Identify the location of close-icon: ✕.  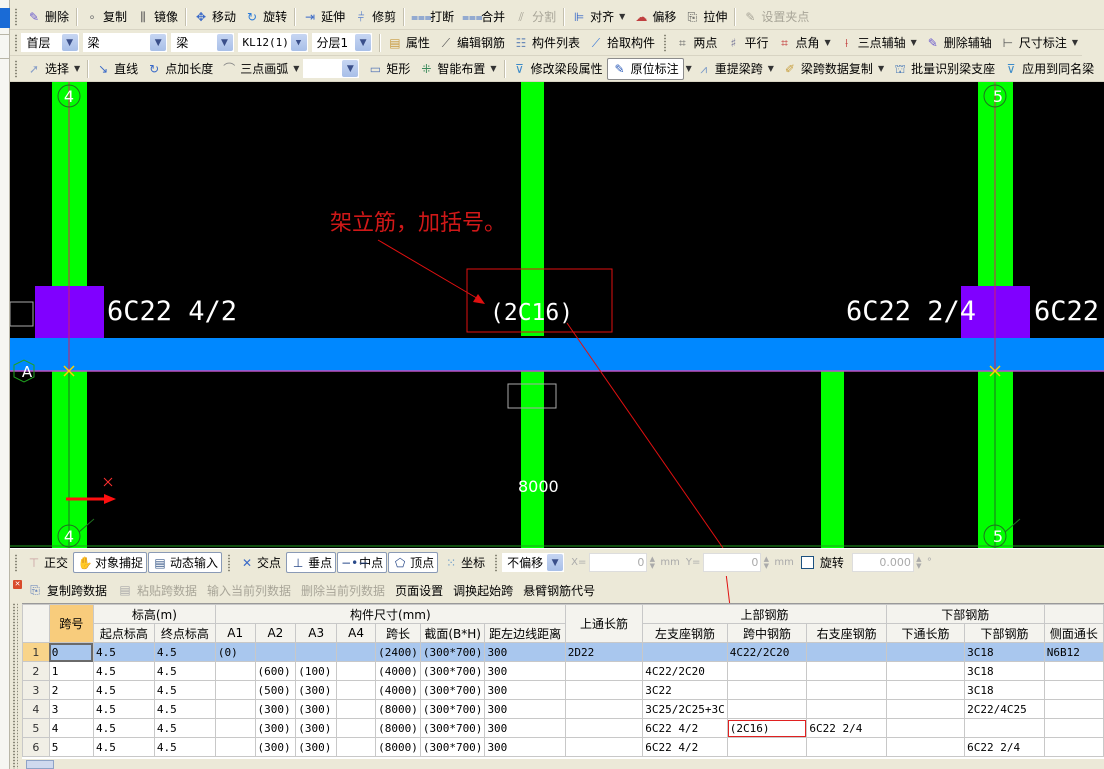
(17, 584).